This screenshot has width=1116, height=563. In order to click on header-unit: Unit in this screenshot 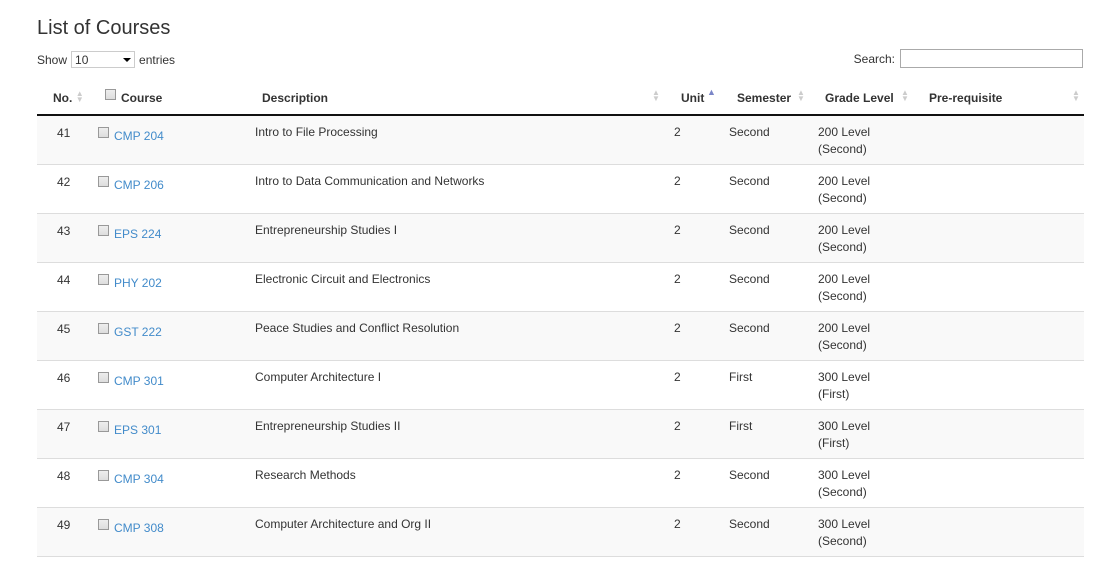, I will do `click(692, 98)`.